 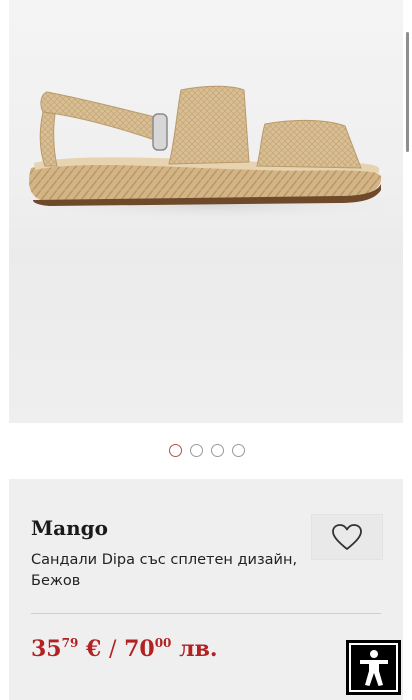 What do you see at coordinates (164, 570) in the screenshot?
I see `product-title: Сандали Dipa със сплетен дизайн, Бежов` at bounding box center [164, 570].